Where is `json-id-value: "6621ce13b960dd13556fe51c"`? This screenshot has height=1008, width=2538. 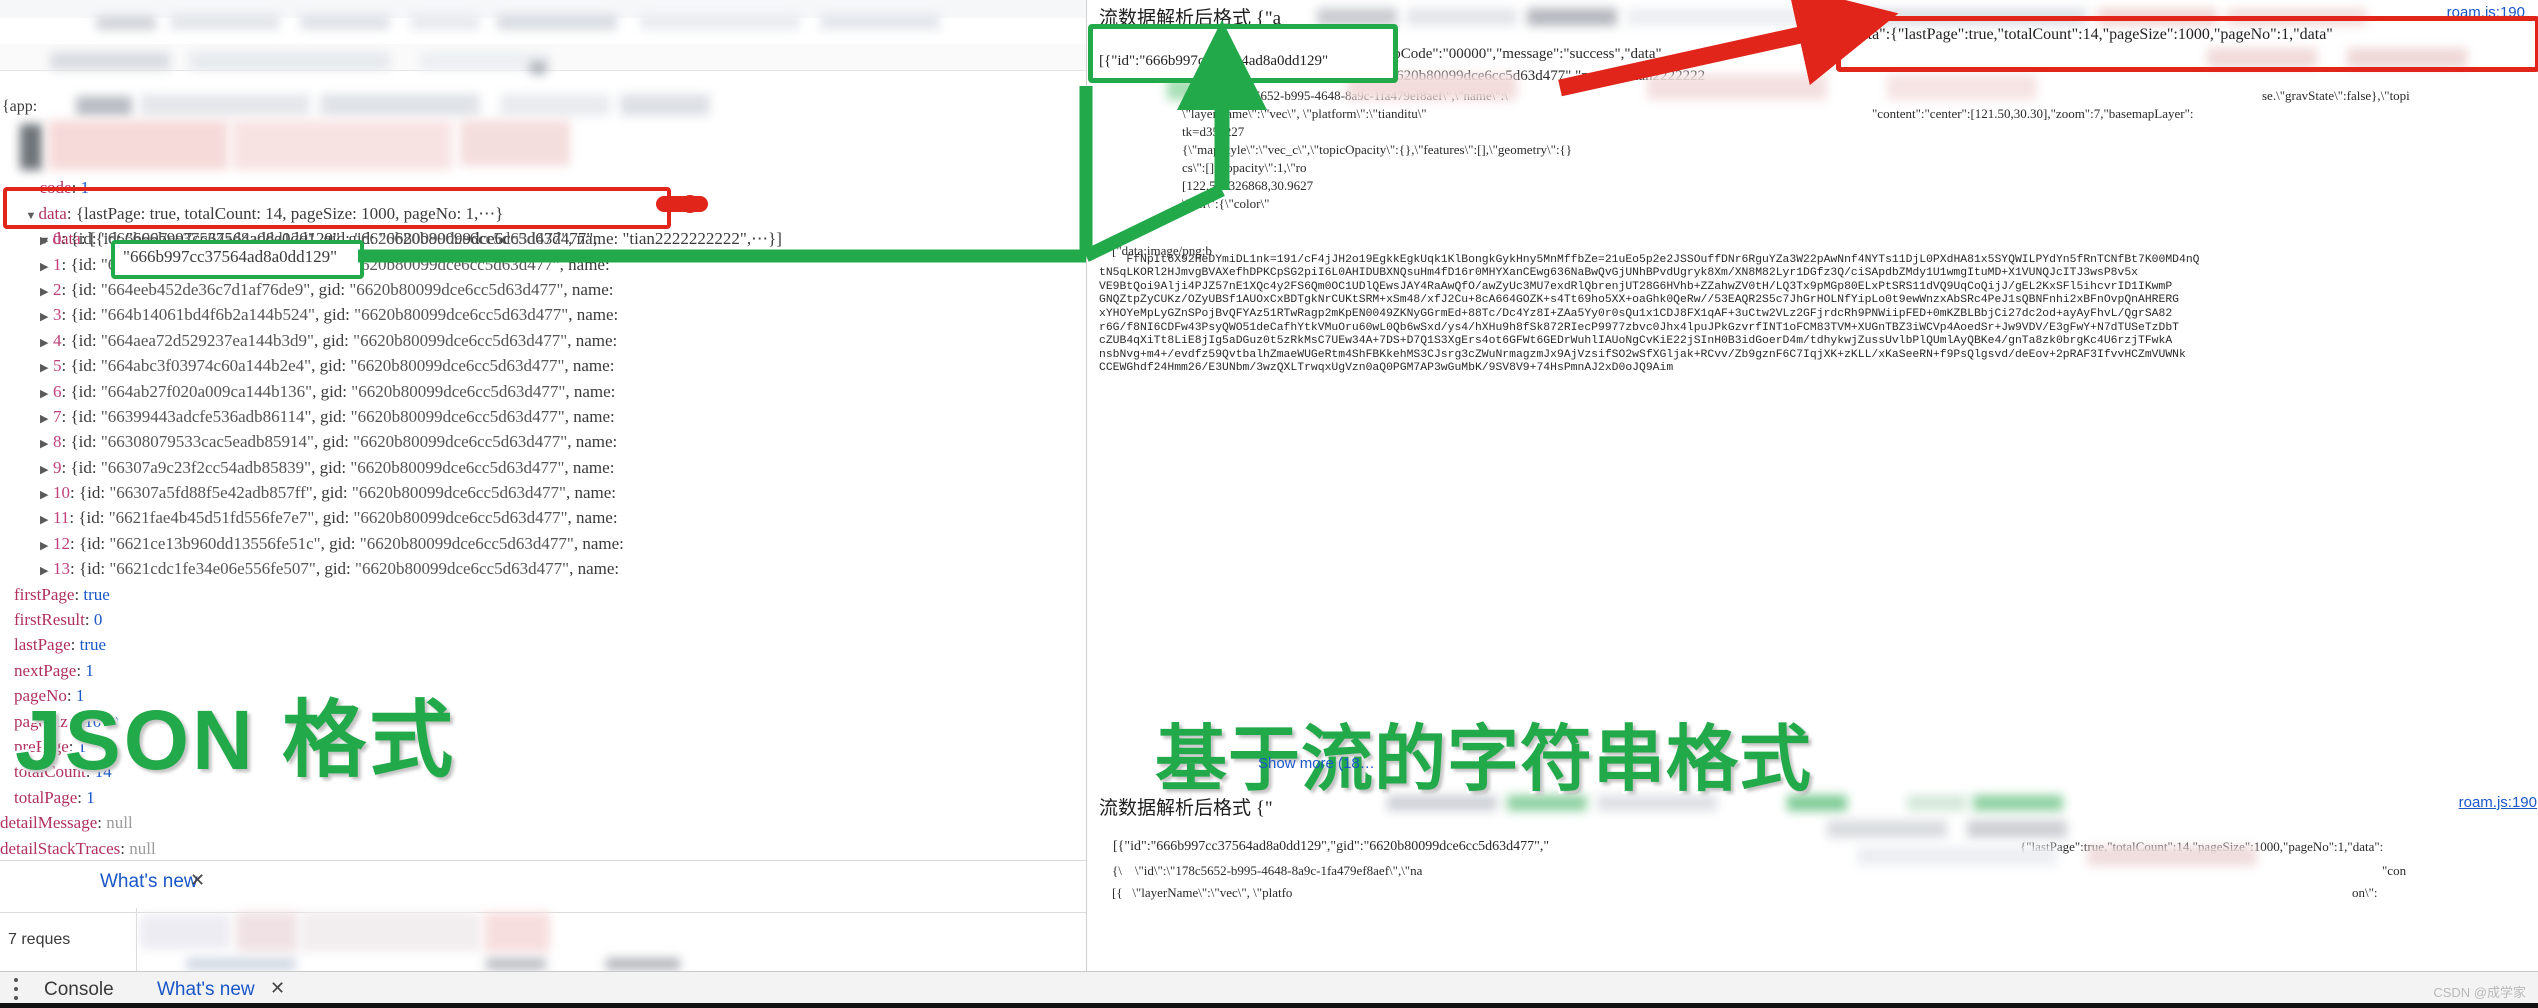
json-id-value: "6621ce13b960dd13556fe51c" is located at coordinates (215, 543).